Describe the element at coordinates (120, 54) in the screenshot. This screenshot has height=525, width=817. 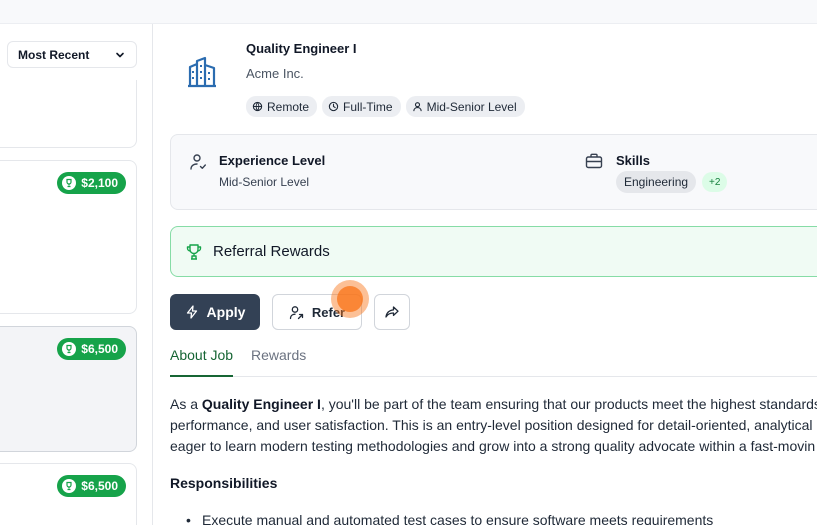
I see `chevron-down-icon` at that location.